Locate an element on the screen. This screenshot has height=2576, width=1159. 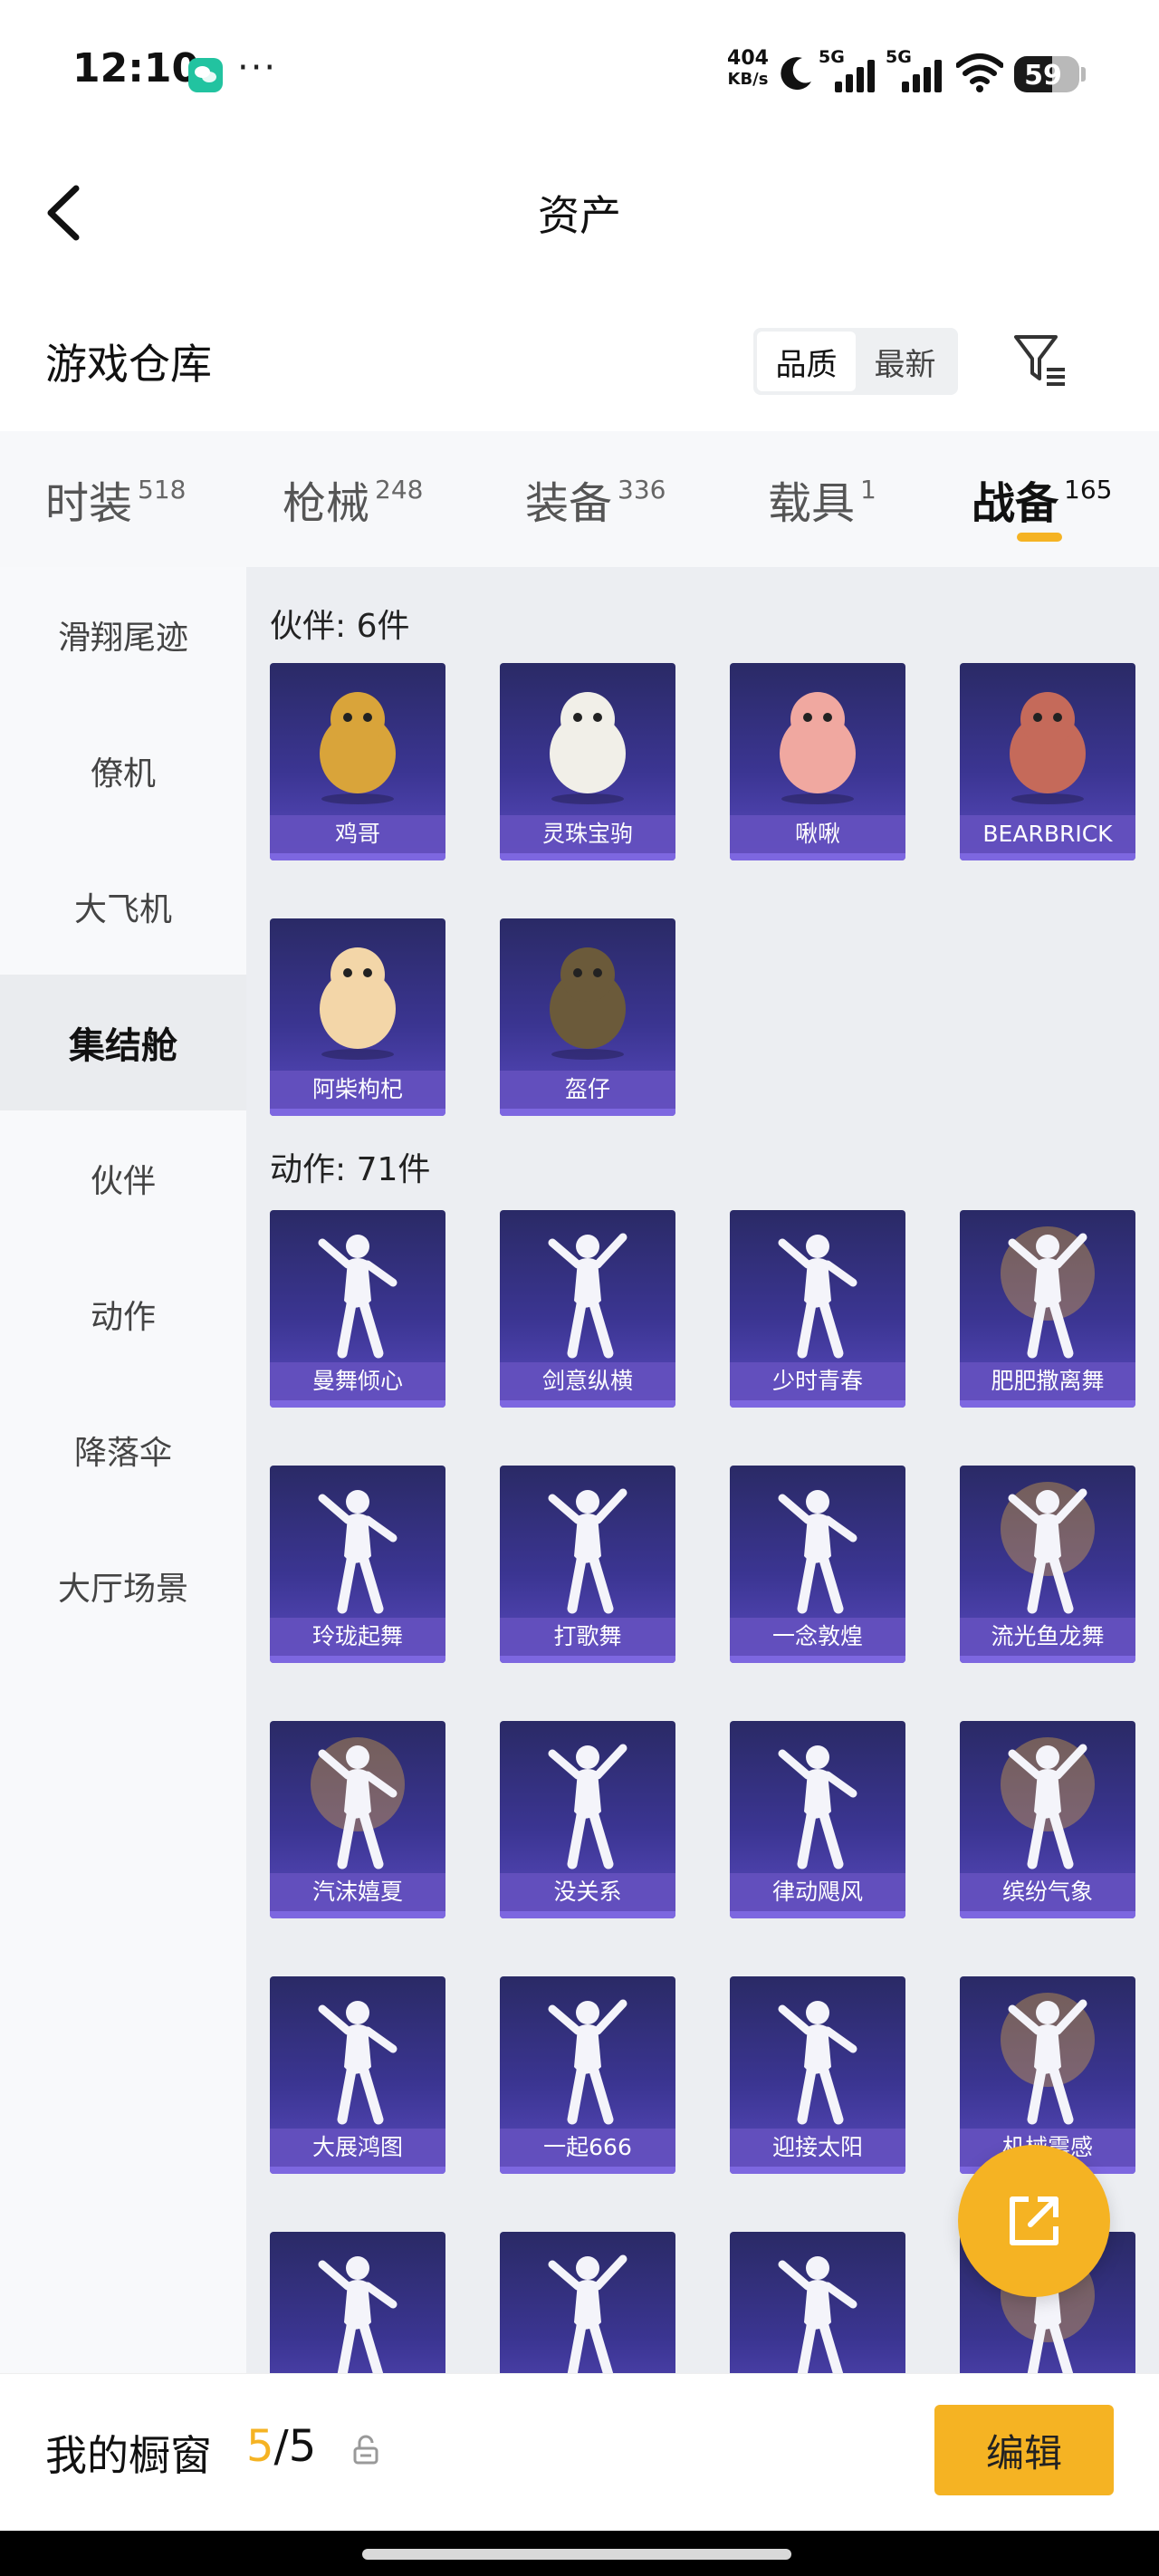
tab-equipment: 装备 336 is located at coordinates (595, 499).